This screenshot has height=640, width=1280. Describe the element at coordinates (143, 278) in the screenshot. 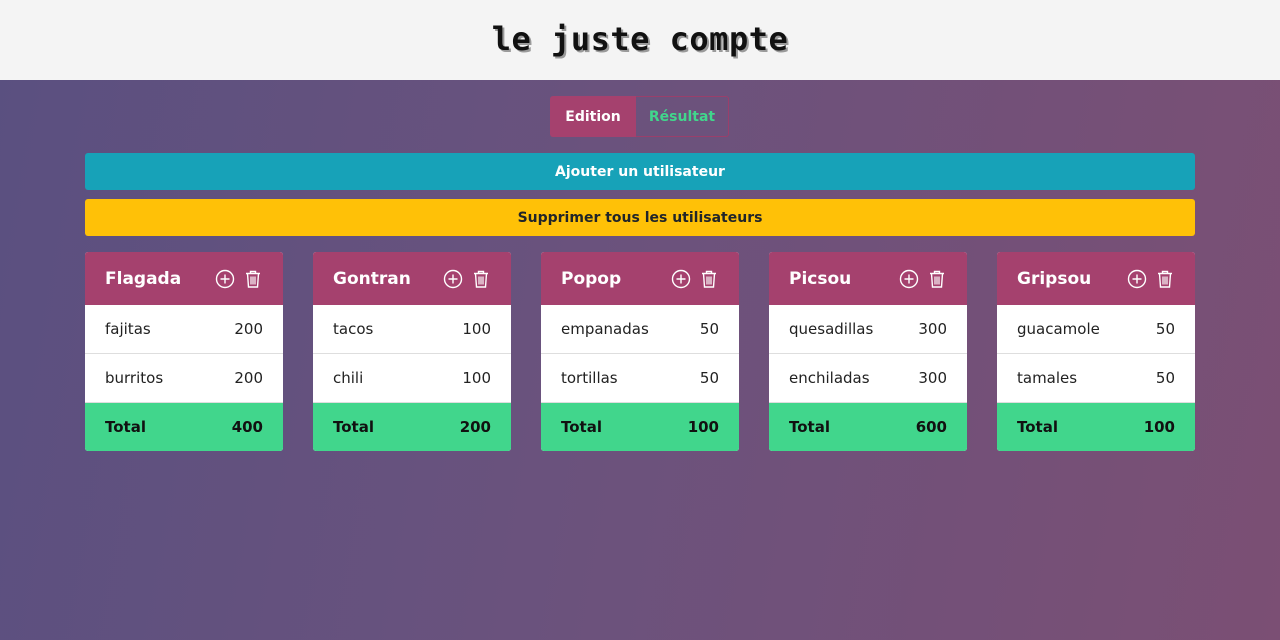

I see `user-name: Flagada` at that location.